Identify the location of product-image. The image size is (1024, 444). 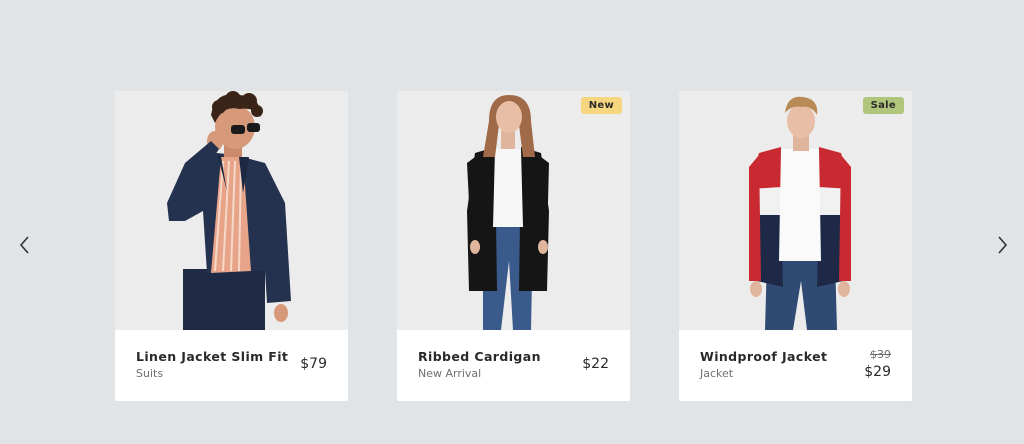
(231, 210).